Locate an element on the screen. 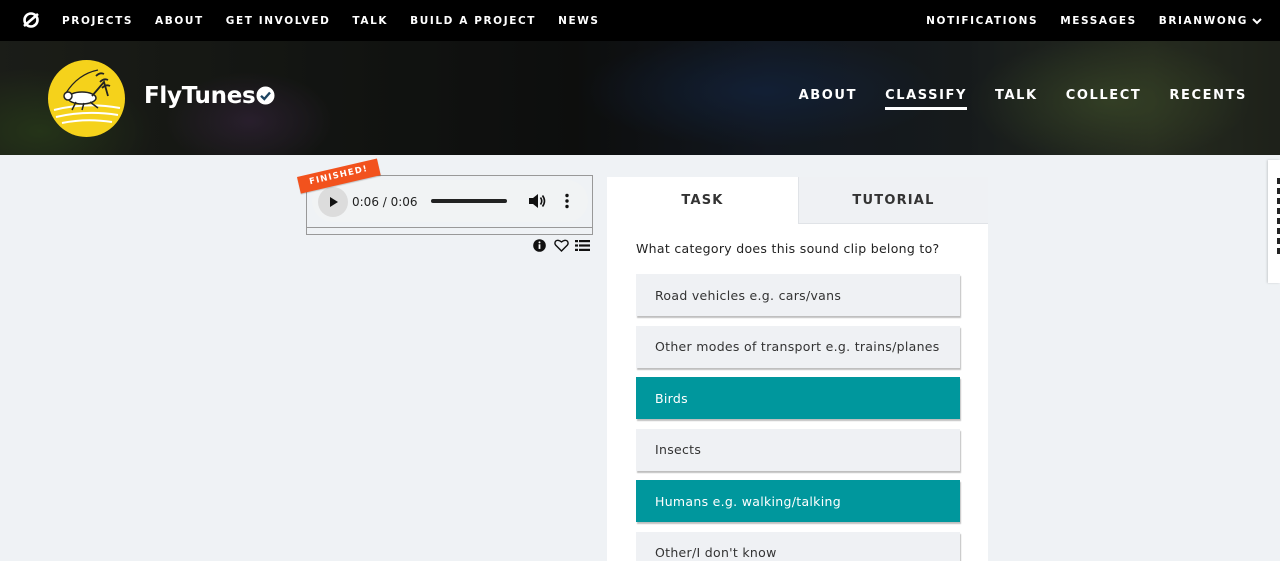  nav-news: NEWS is located at coordinates (579, 21).